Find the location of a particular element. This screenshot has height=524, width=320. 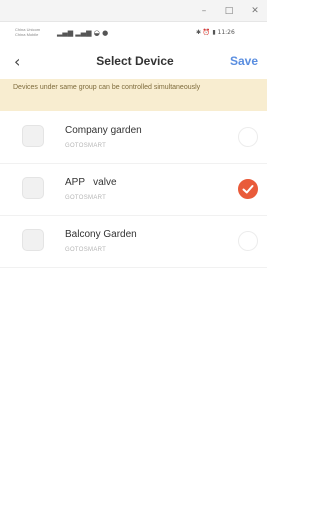

carrier-names: China Unicom China Mobile is located at coordinates (35, 32).